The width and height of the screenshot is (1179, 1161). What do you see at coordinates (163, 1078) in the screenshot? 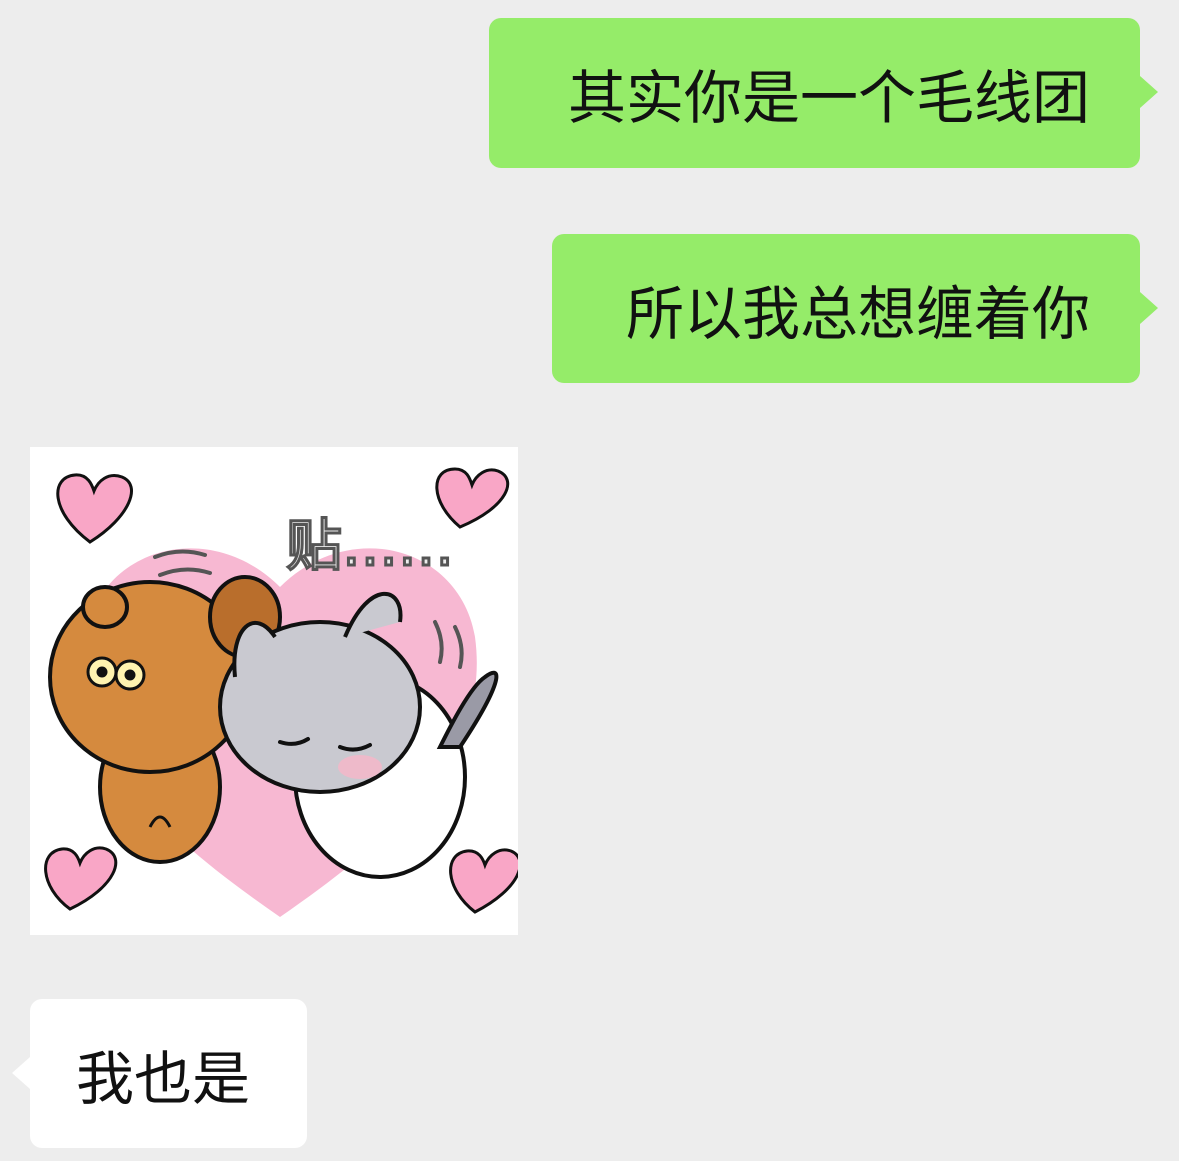
I see `message-text: 我也是` at bounding box center [163, 1078].